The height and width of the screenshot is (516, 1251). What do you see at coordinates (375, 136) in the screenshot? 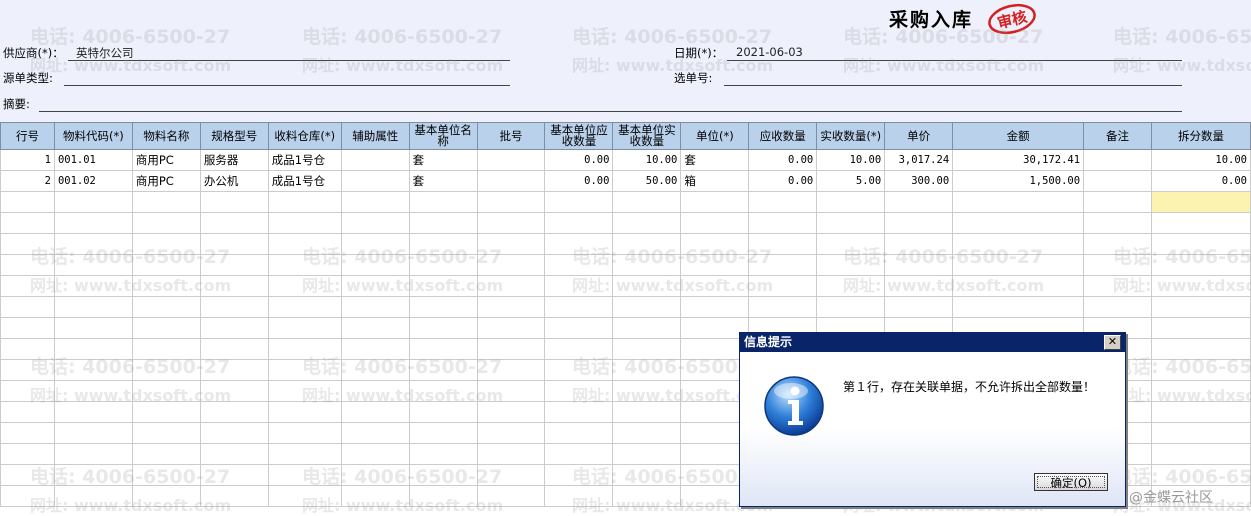
I see `column-header: 辅助属性` at bounding box center [375, 136].